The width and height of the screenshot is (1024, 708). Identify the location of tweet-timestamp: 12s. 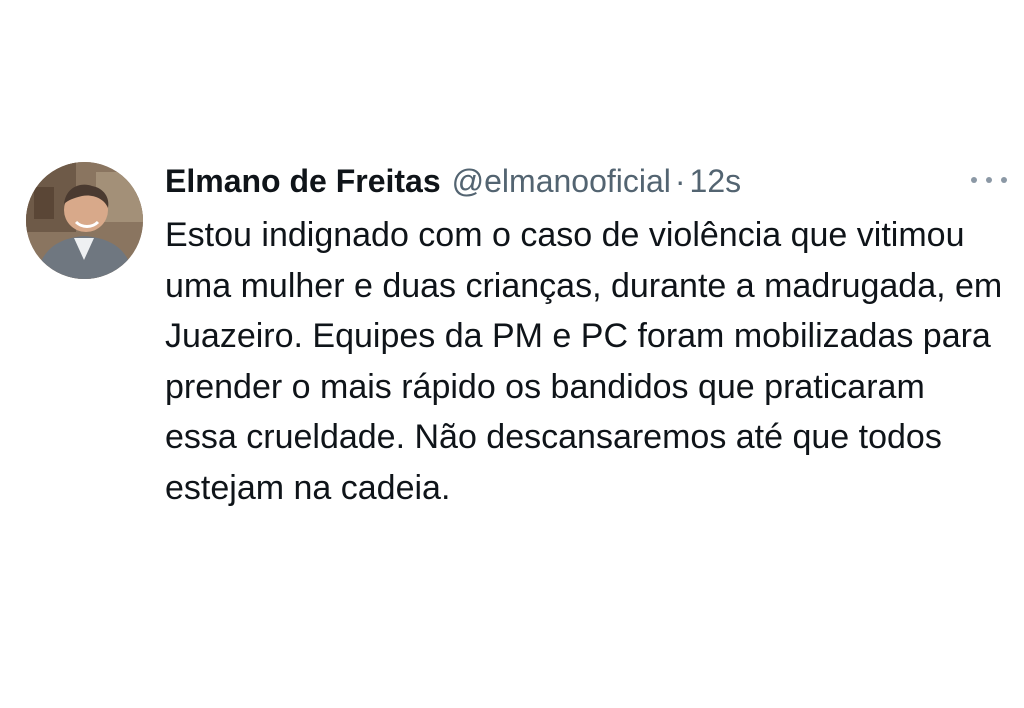
(716, 181).